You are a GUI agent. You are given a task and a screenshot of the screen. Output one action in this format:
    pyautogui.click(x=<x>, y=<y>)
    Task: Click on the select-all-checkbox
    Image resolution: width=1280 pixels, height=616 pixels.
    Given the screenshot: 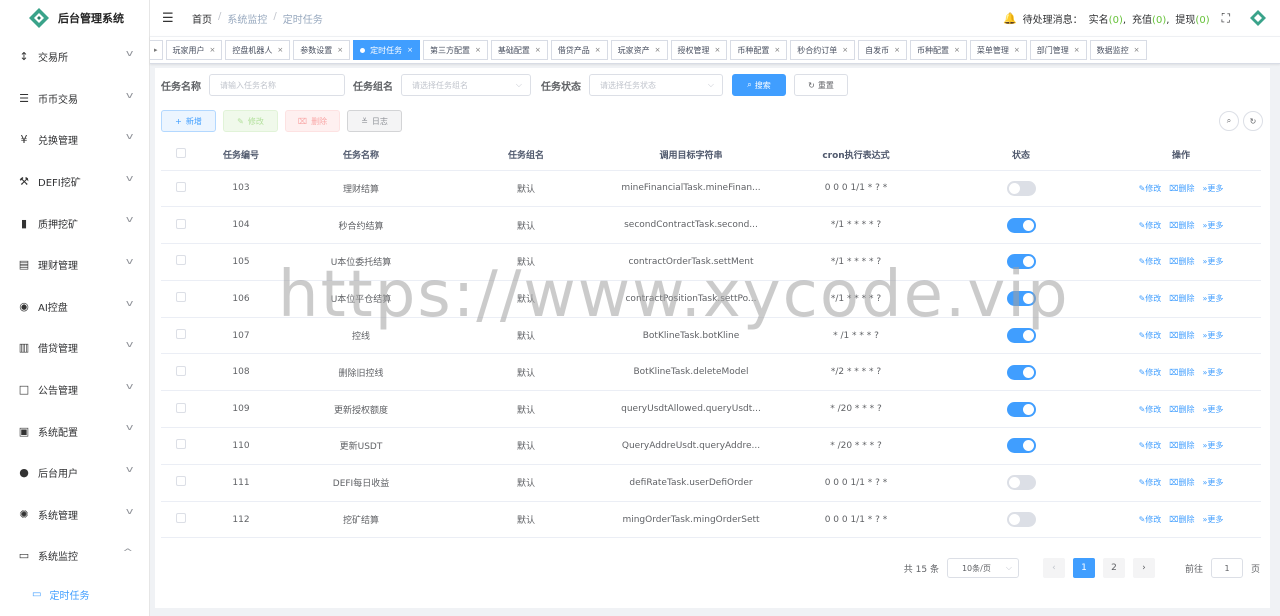 What is the action you would take?
    pyautogui.click(x=181, y=153)
    